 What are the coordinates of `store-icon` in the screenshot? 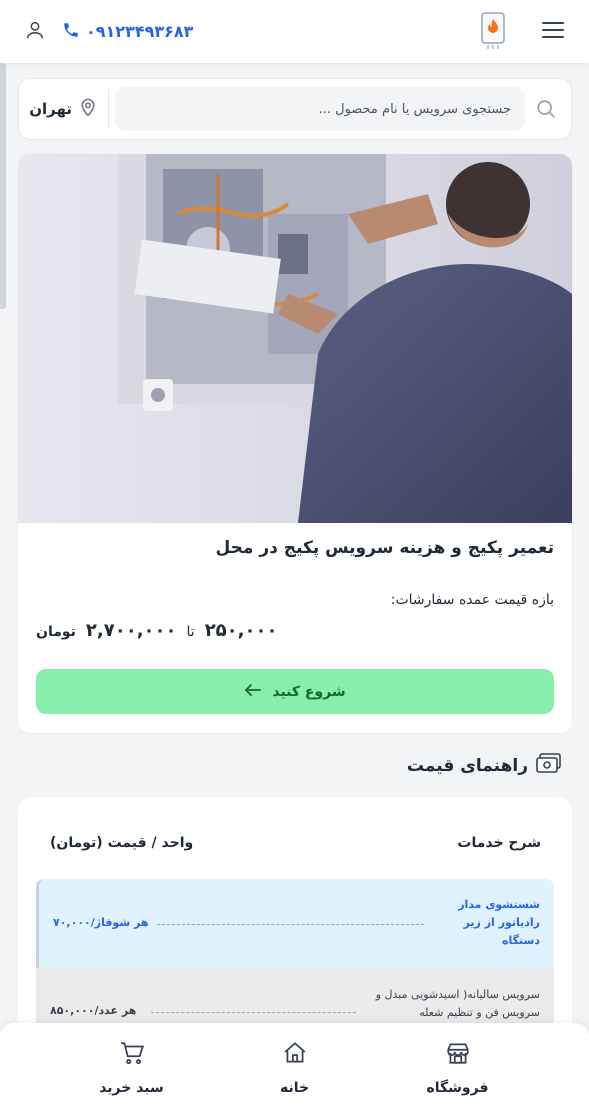 It's located at (458, 1055).